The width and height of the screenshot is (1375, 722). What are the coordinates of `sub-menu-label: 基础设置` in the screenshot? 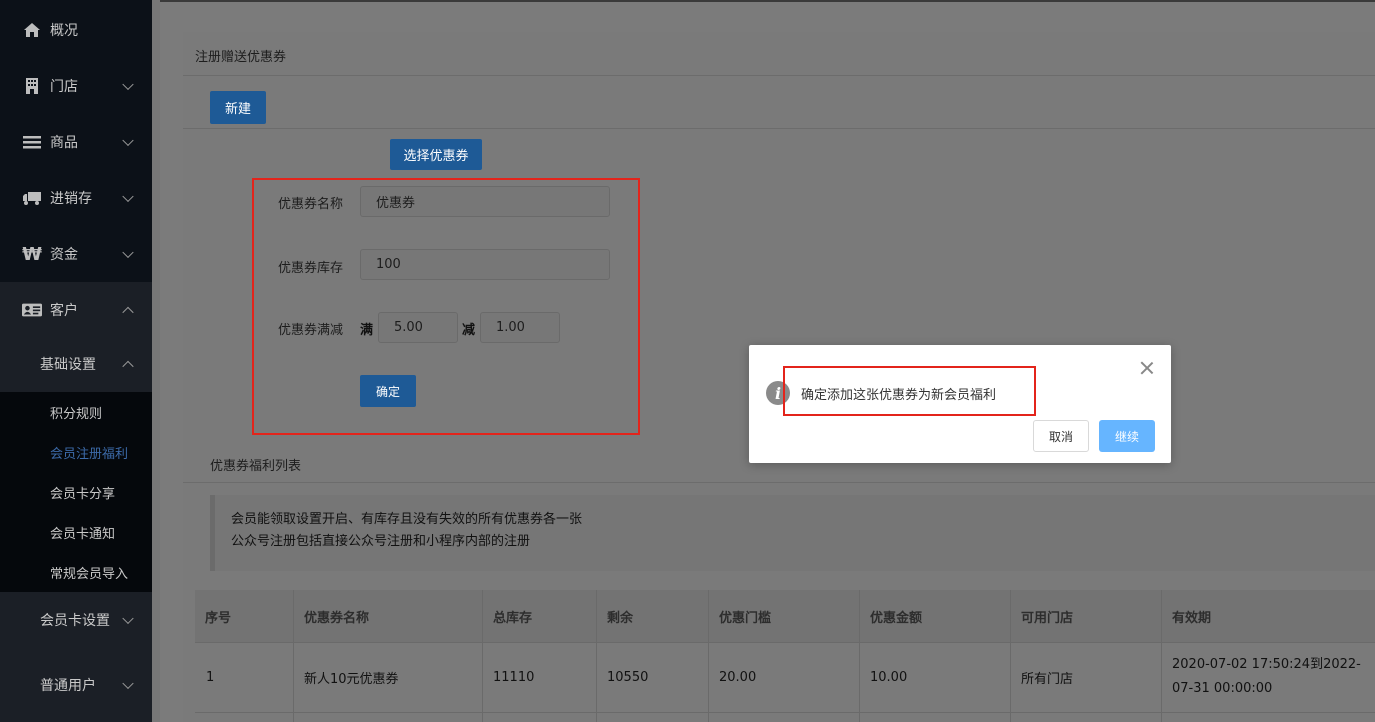 It's located at (68, 365).